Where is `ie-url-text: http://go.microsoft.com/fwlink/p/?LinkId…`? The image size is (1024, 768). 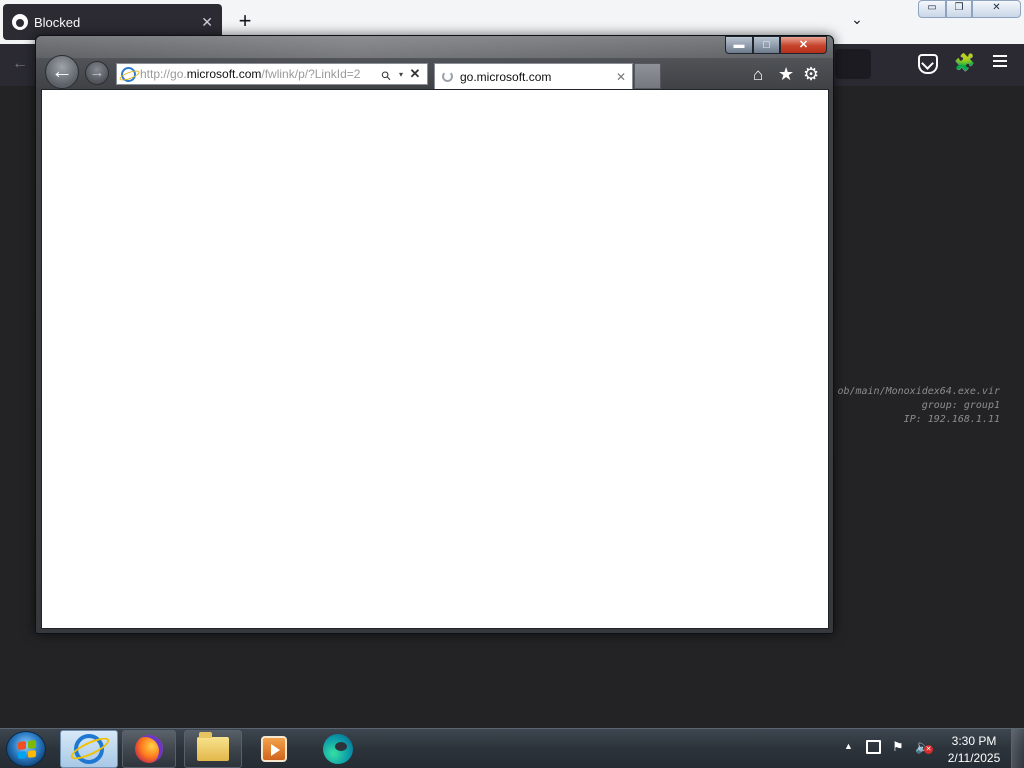 ie-url-text: http://go.microsoft.com/fwlink/p/?LinkId… is located at coordinates (258, 74).